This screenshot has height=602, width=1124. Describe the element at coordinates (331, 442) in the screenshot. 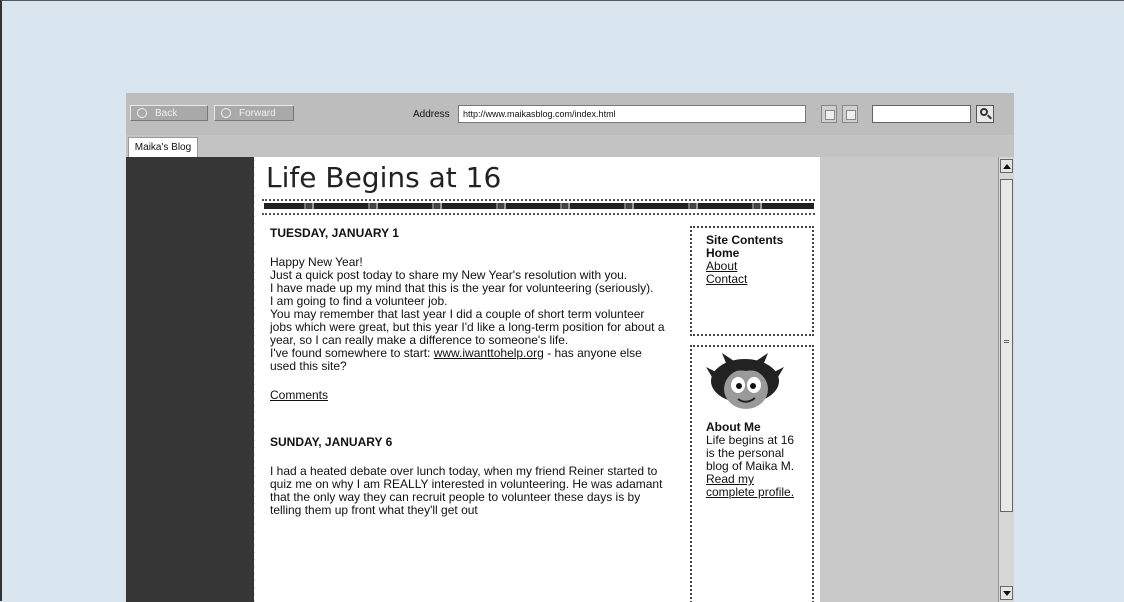

I see `post-date: SUNDAY, JANUARY 6` at that location.